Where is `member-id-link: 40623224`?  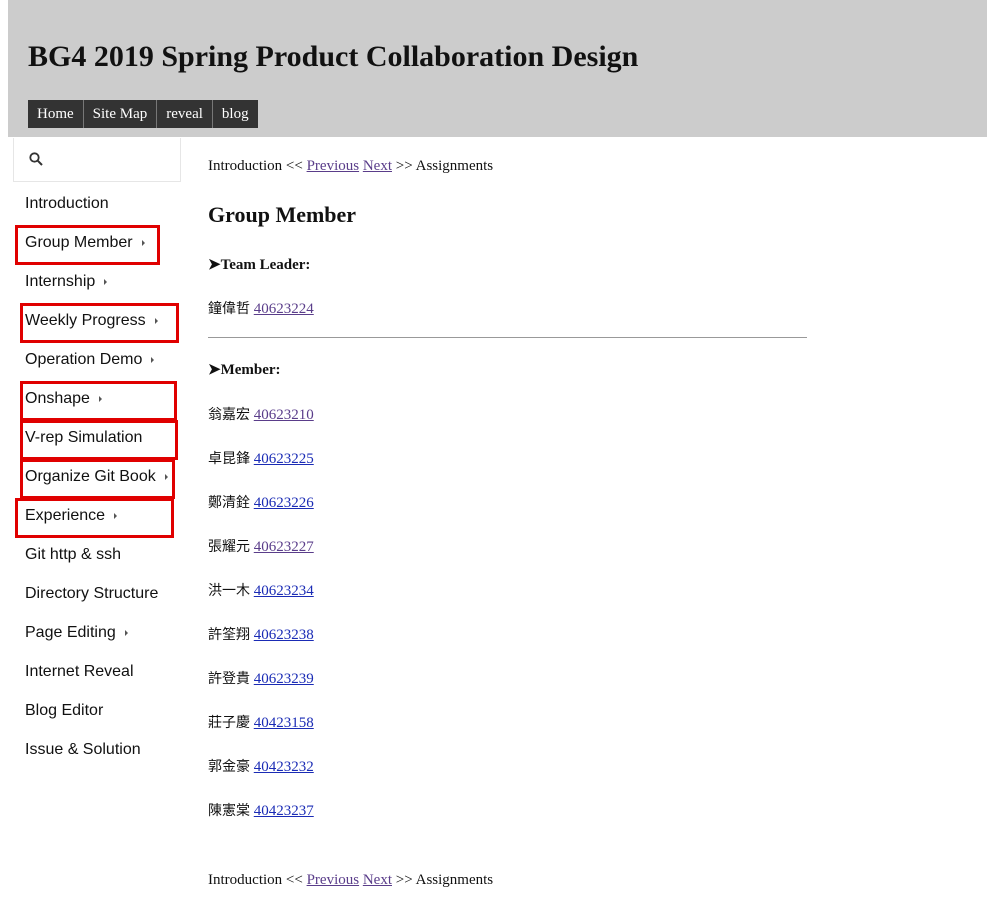 member-id-link: 40623224 is located at coordinates (284, 309).